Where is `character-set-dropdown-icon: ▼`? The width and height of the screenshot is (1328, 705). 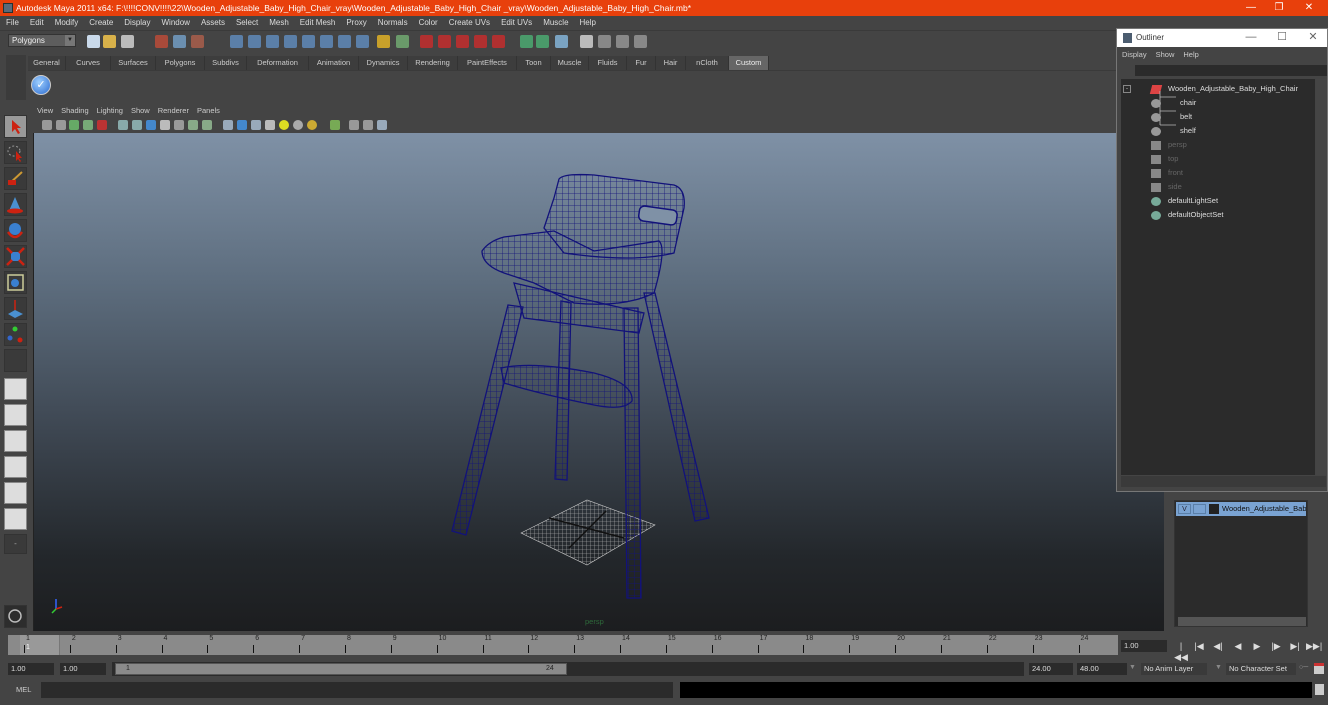 character-set-dropdown-icon: ▼ is located at coordinates (1218, 667).